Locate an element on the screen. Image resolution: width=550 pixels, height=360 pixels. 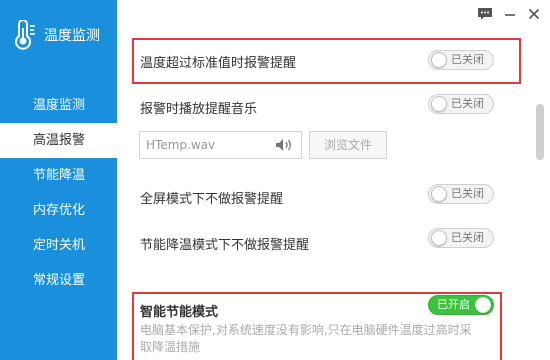
eco-no-alert-label: 节能降温模式下不做报警提醒 is located at coordinates (225, 245).